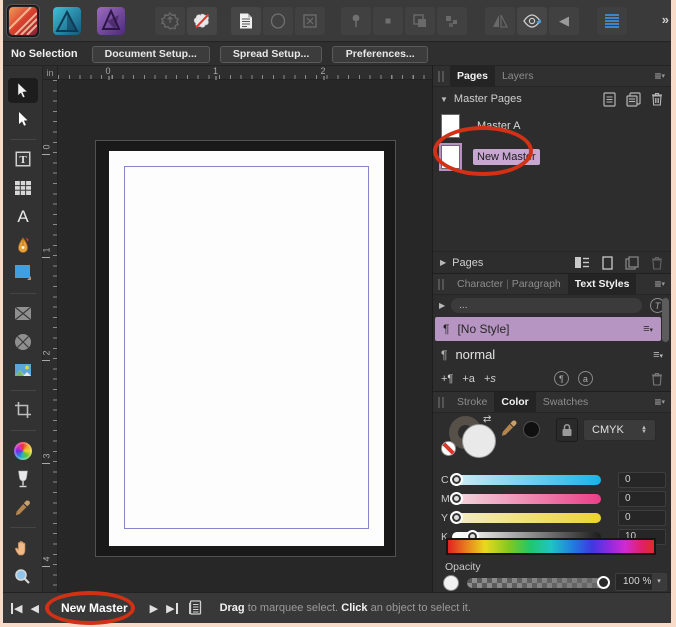  What do you see at coordinates (490, 379) in the screenshot?
I see `add-group-style-button: +s` at bounding box center [490, 379].